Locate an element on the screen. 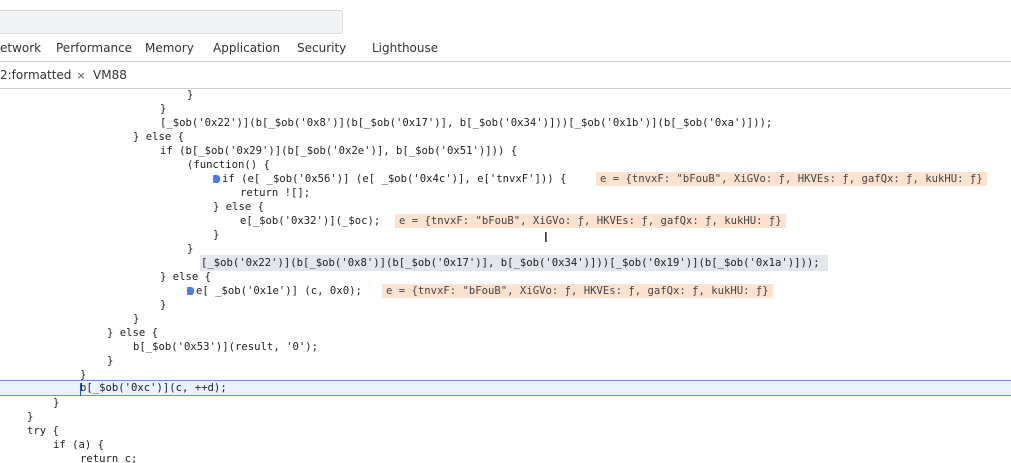  tab-performance: Performance is located at coordinates (94, 48).